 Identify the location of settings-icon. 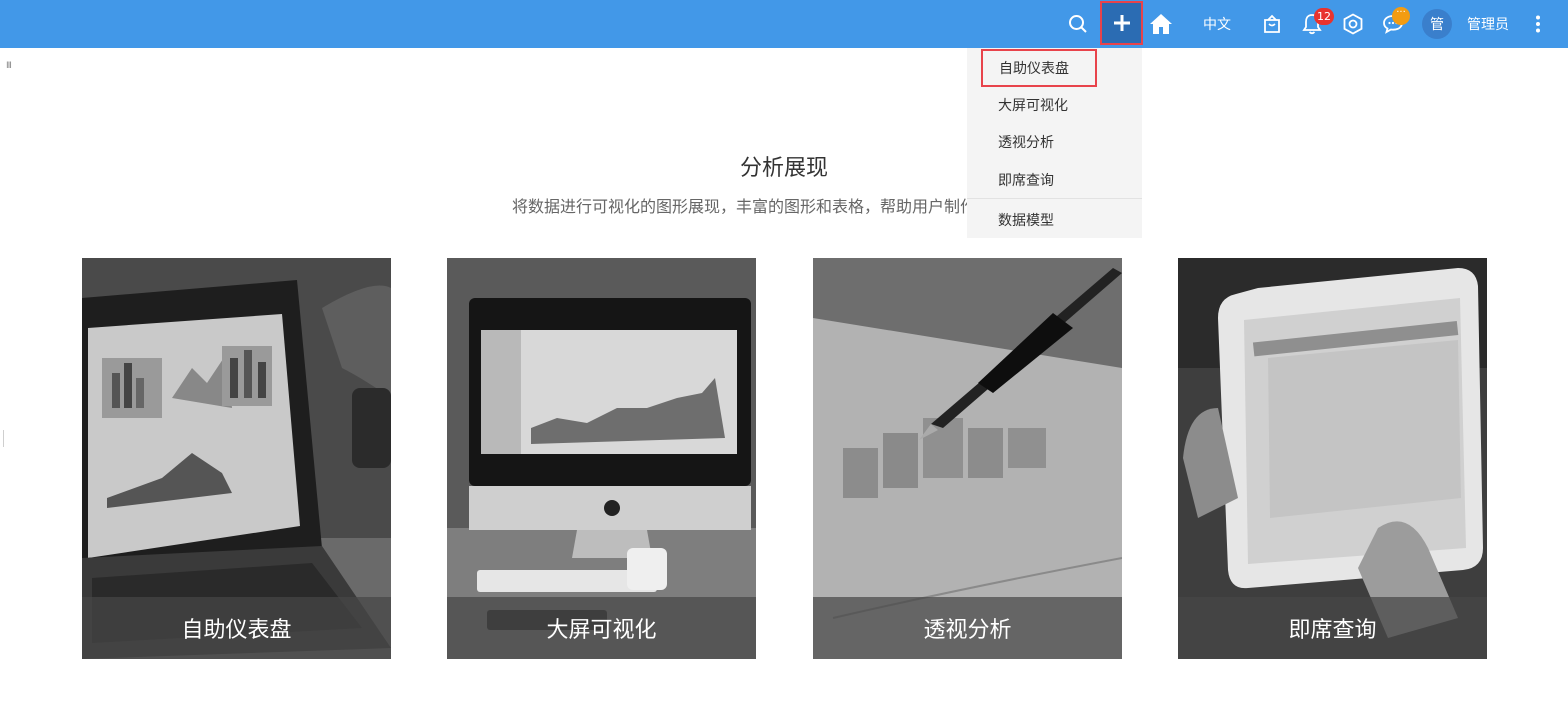
(1353, 24).